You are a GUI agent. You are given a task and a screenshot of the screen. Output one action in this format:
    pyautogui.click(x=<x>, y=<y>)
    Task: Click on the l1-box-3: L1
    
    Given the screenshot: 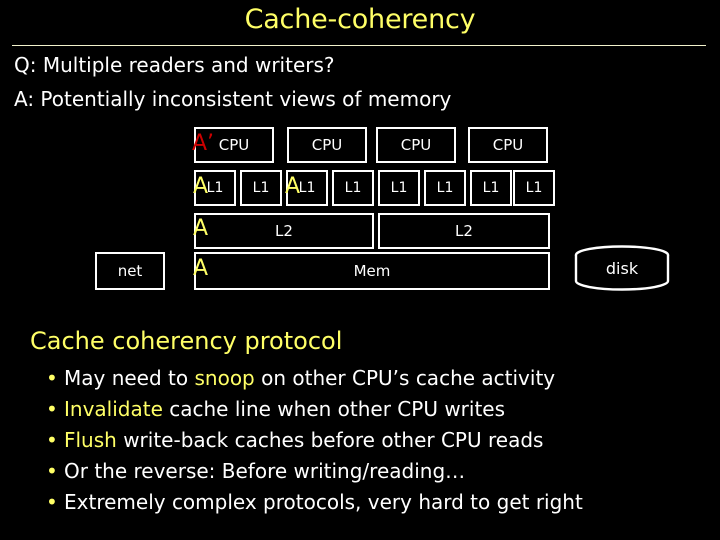 What is the action you would take?
    pyautogui.click(x=307, y=188)
    